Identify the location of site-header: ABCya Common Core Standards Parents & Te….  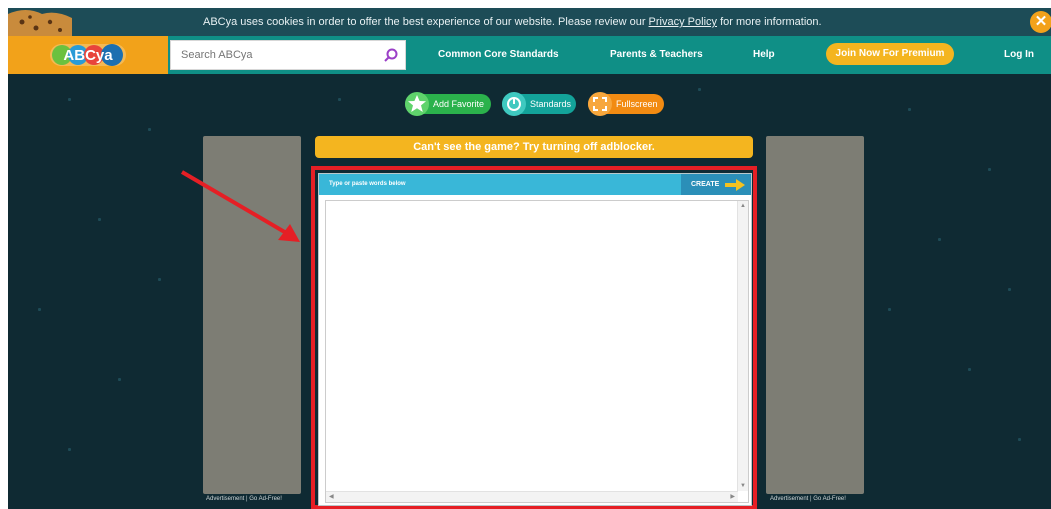
(529, 55).